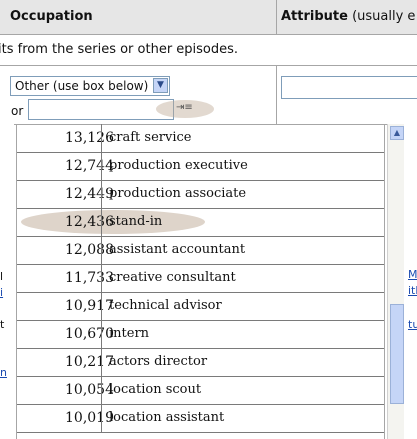 The height and width of the screenshot is (439, 417). Describe the element at coordinates (397, 133) in the screenshot. I see `scroll-up-icon: ▲` at that location.